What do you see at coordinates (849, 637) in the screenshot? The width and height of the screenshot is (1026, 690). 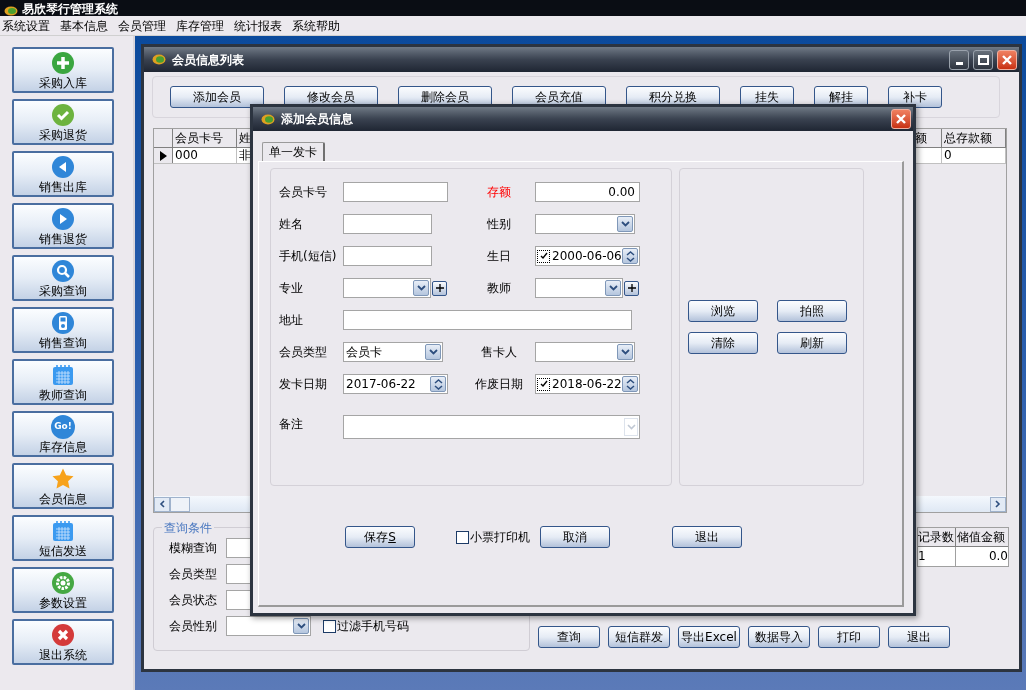 I see `action-button: 打印` at bounding box center [849, 637].